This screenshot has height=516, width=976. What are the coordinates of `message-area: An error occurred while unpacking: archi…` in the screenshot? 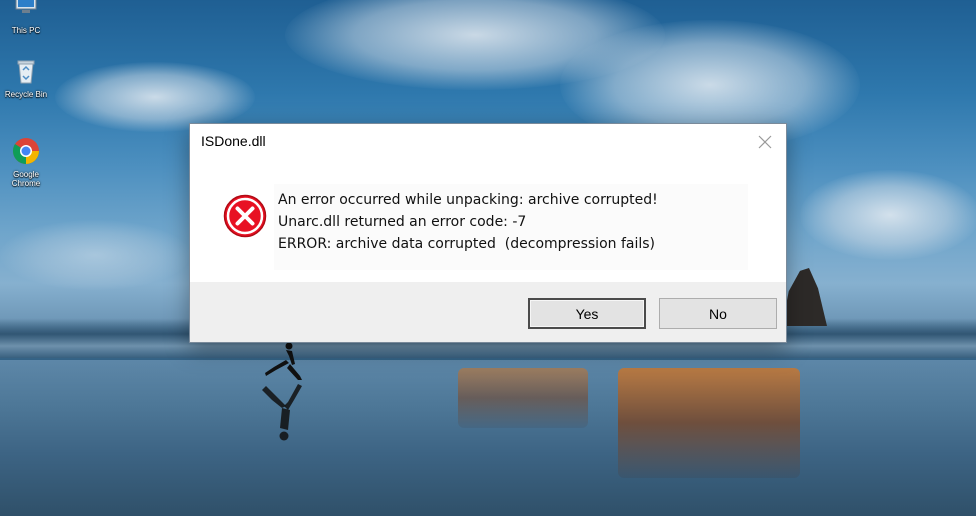 It's located at (511, 227).